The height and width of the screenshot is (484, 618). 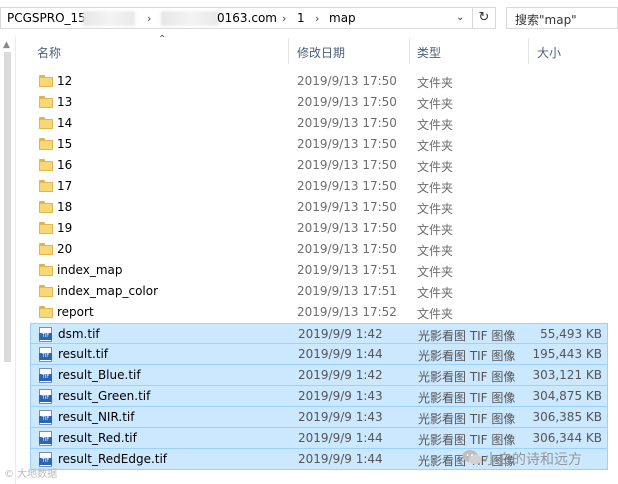 I want to click on navigation-pane-scrollbar: ▲, so click(x=8, y=260).